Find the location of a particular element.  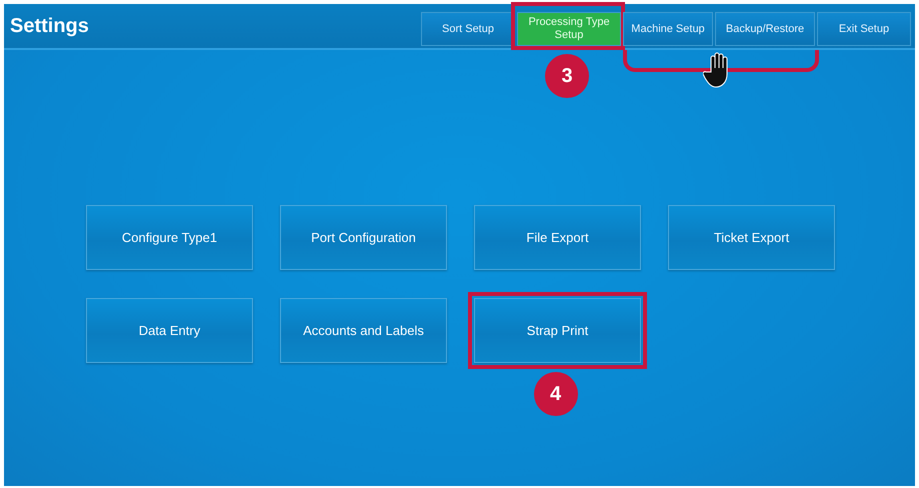

menu-tile: Ticket Export is located at coordinates (751, 237).